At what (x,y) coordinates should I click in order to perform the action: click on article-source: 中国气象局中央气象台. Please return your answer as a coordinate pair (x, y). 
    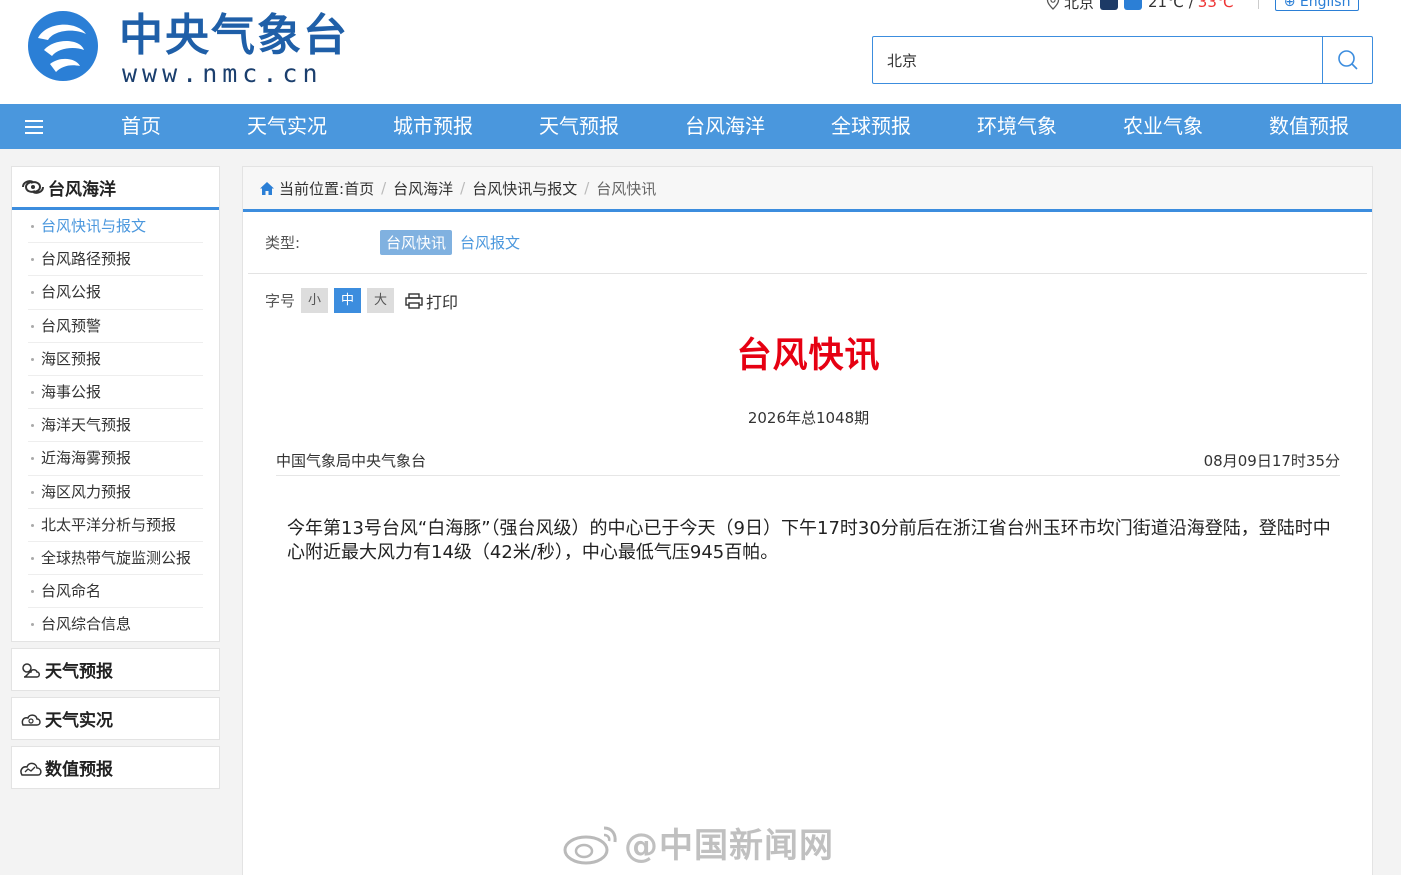
    Looking at the image, I should click on (351, 461).